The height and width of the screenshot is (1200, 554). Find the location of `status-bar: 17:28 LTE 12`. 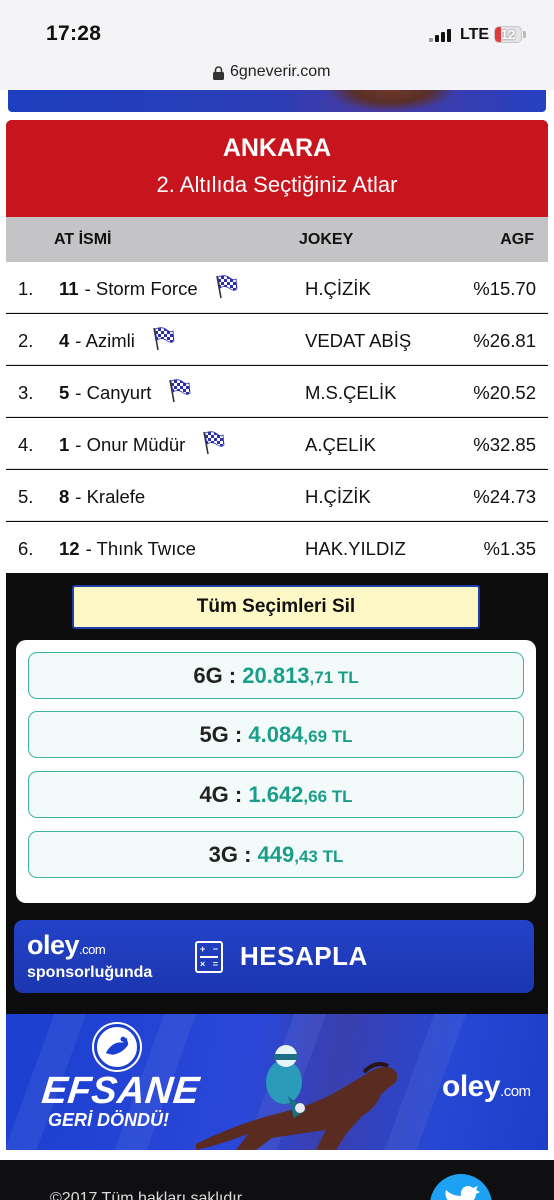

status-bar: 17:28 LTE 12 is located at coordinates (277, 28).